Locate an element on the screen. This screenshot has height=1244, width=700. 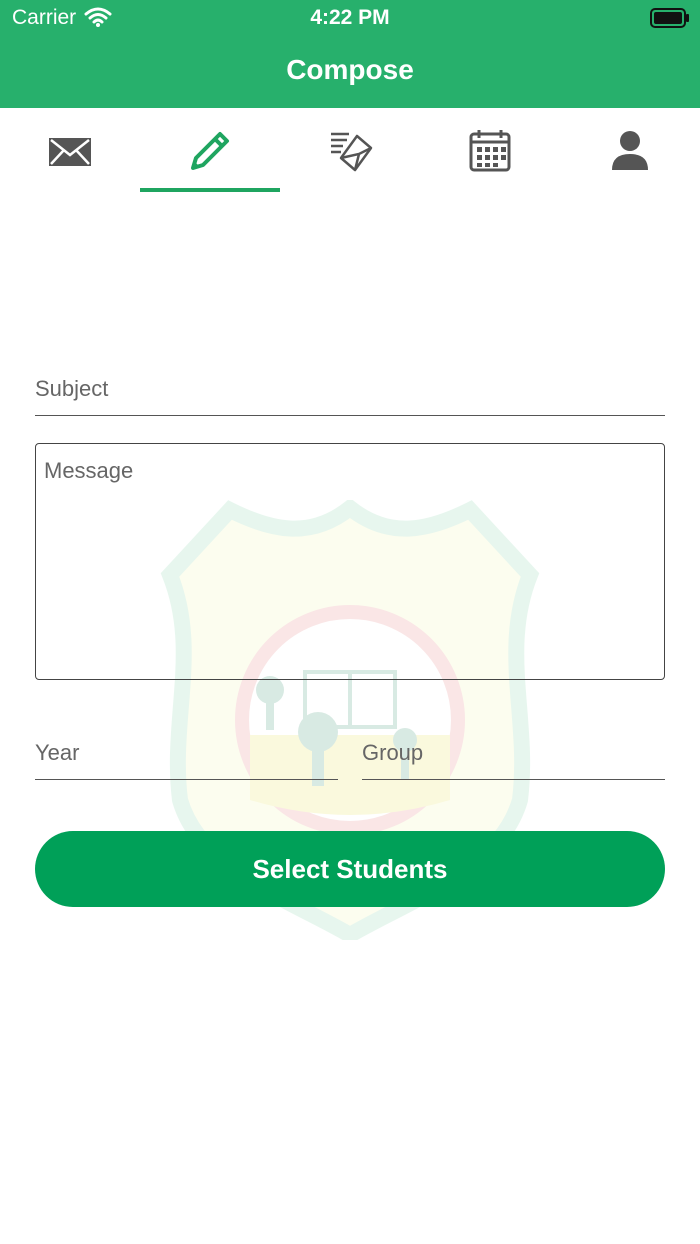
tab-calendar is located at coordinates (490, 151).